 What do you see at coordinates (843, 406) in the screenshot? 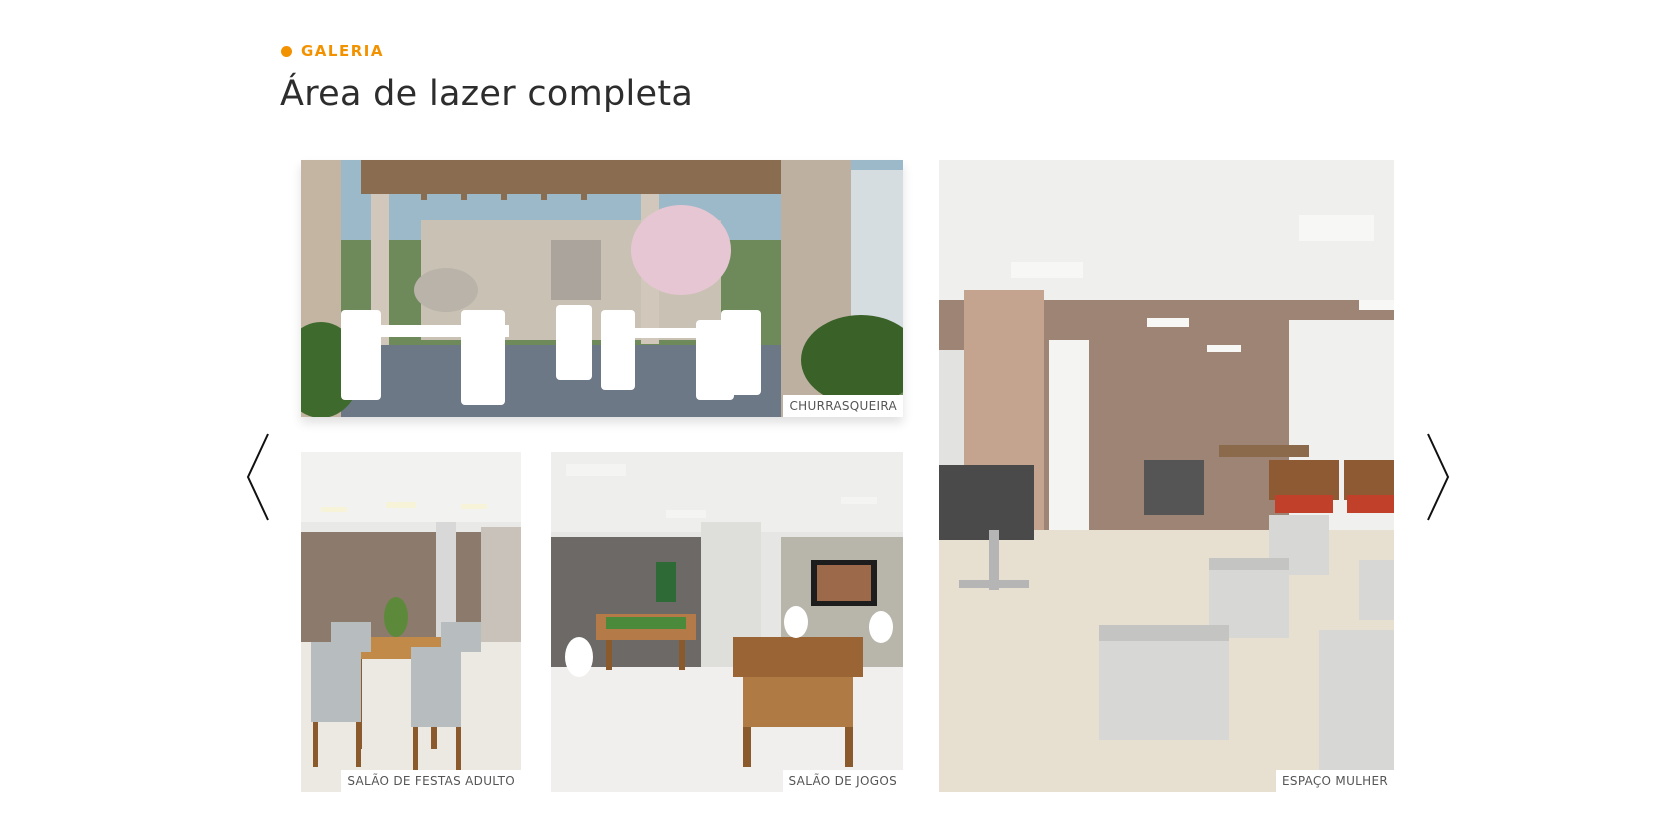
I see `gallery-caption: CHURRASQUEIRA` at bounding box center [843, 406].